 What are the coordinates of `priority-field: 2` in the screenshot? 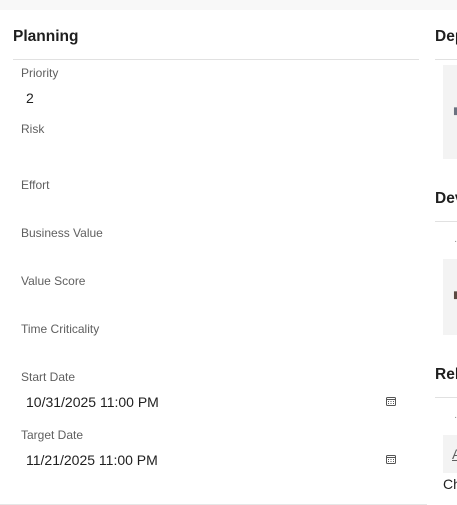 It's located at (30, 98).